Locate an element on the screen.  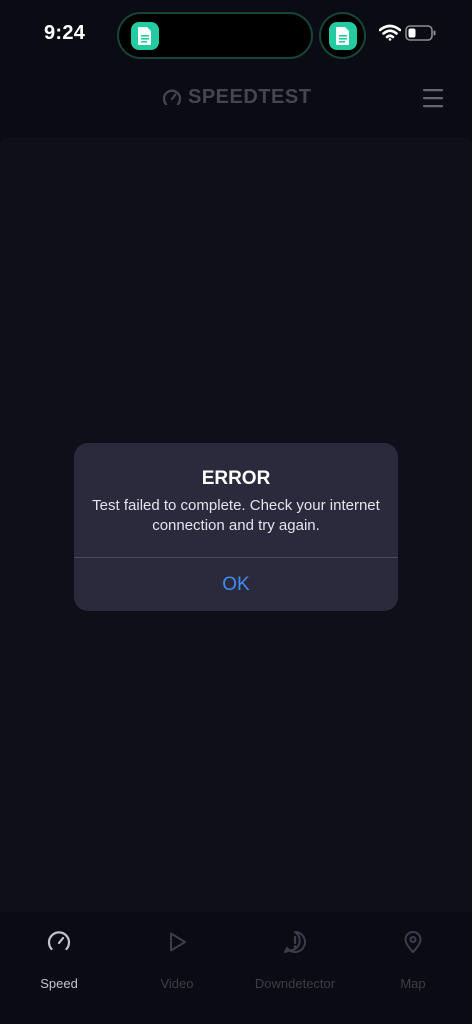
tab-label: Speed is located at coordinates (59, 983).